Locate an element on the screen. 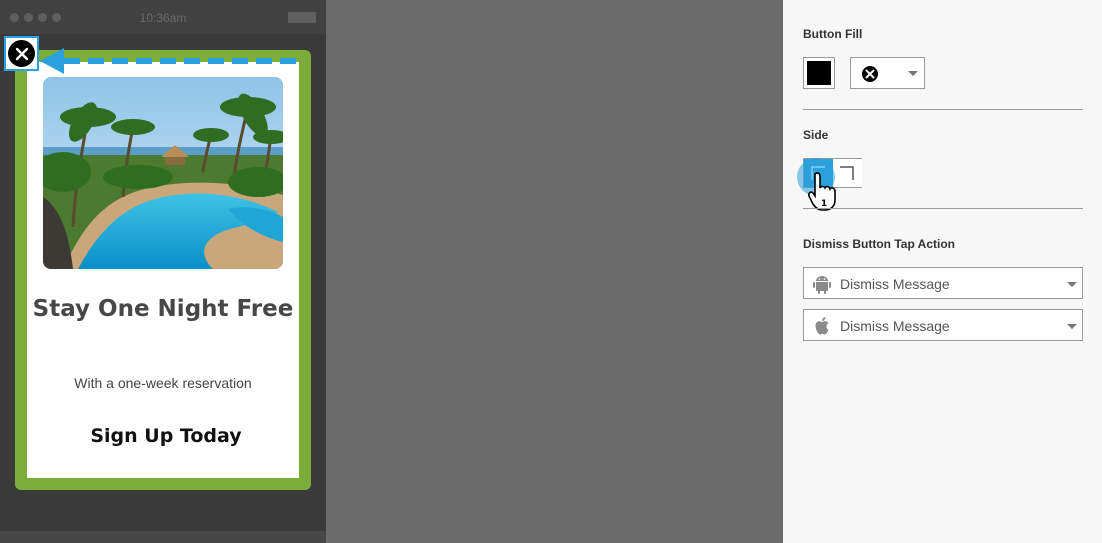 The height and width of the screenshot is (543, 1102). resort-photo is located at coordinates (163, 173).